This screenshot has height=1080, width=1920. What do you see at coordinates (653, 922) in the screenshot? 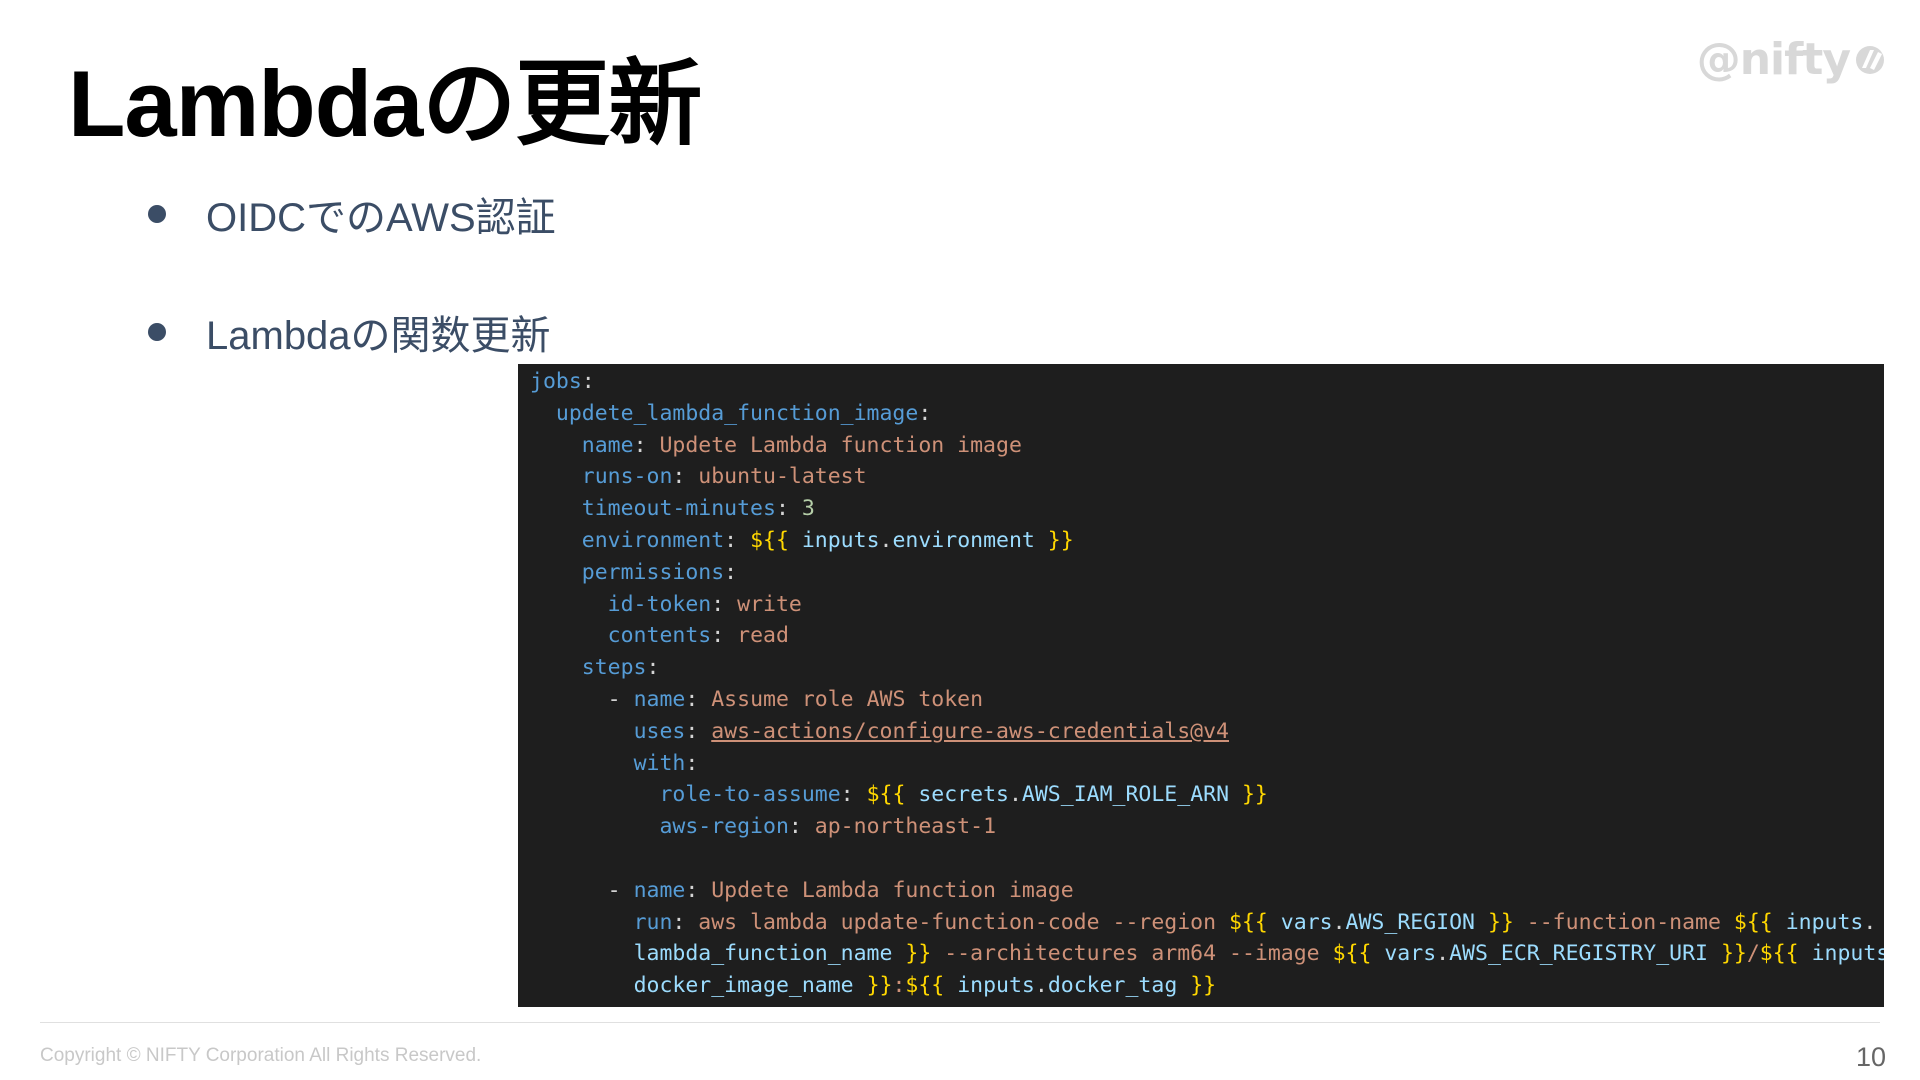
I see `code-token: run` at bounding box center [653, 922].